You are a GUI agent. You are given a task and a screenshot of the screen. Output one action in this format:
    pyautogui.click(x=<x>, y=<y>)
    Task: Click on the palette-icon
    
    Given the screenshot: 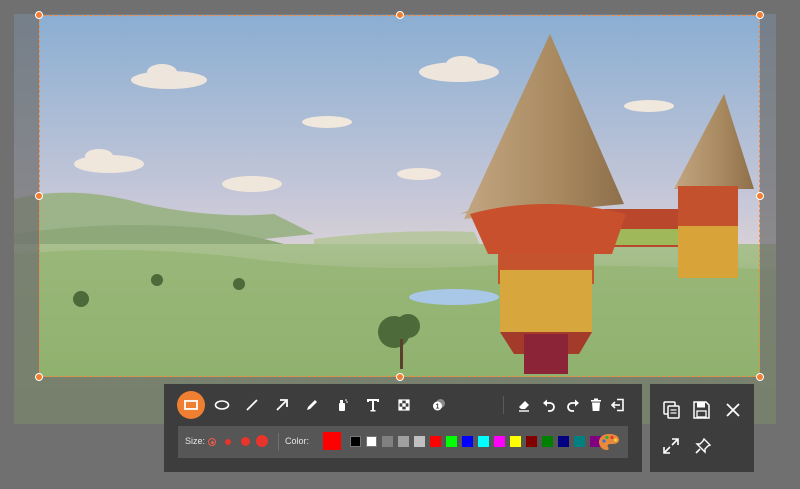 What is the action you would take?
    pyautogui.click(x=609, y=442)
    